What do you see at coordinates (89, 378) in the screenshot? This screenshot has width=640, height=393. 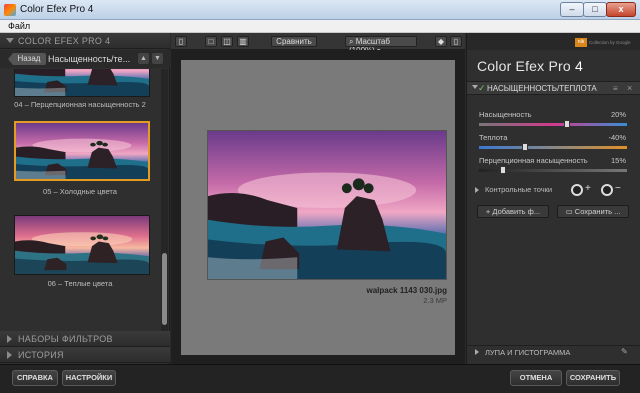 I see `settings-button: НАСТРОЙКИ` at bounding box center [89, 378].